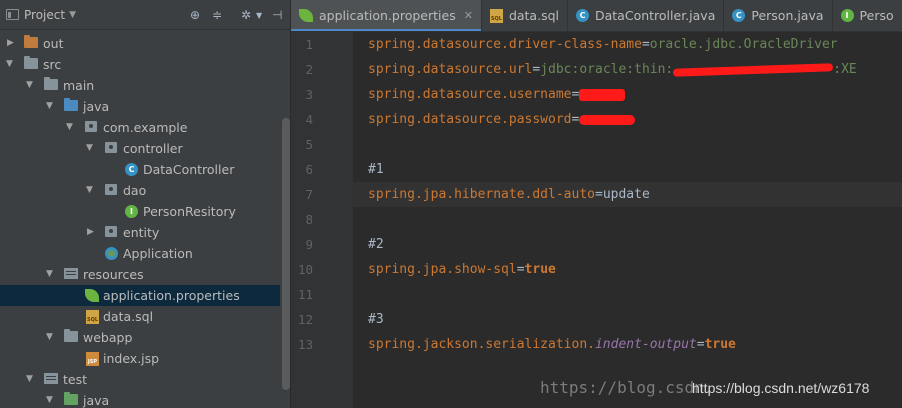  What do you see at coordinates (700, 344) in the screenshot?
I see `equals-sign: =` at bounding box center [700, 344].